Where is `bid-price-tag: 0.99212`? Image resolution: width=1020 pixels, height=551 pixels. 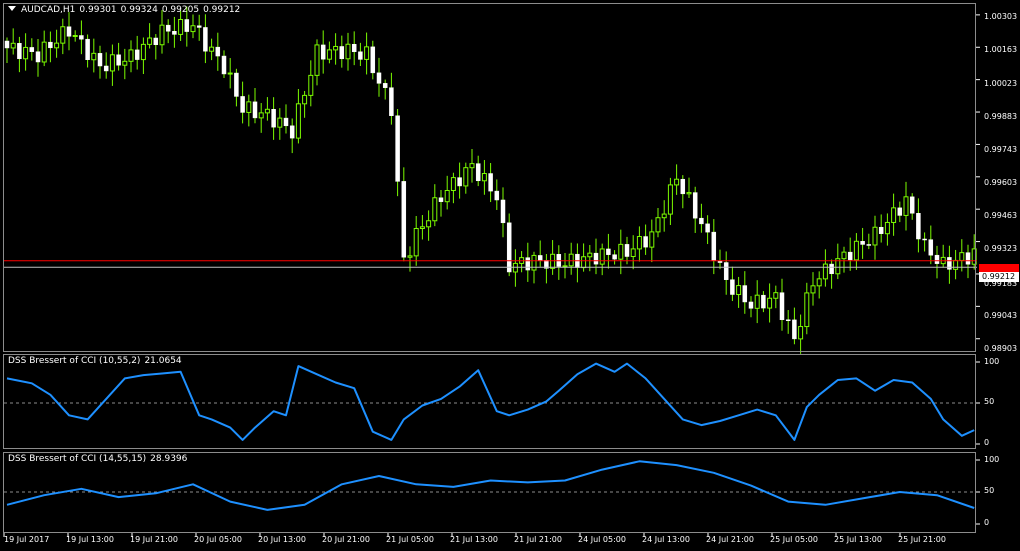
bid-price-tag: 0.99212 is located at coordinates (999, 277).